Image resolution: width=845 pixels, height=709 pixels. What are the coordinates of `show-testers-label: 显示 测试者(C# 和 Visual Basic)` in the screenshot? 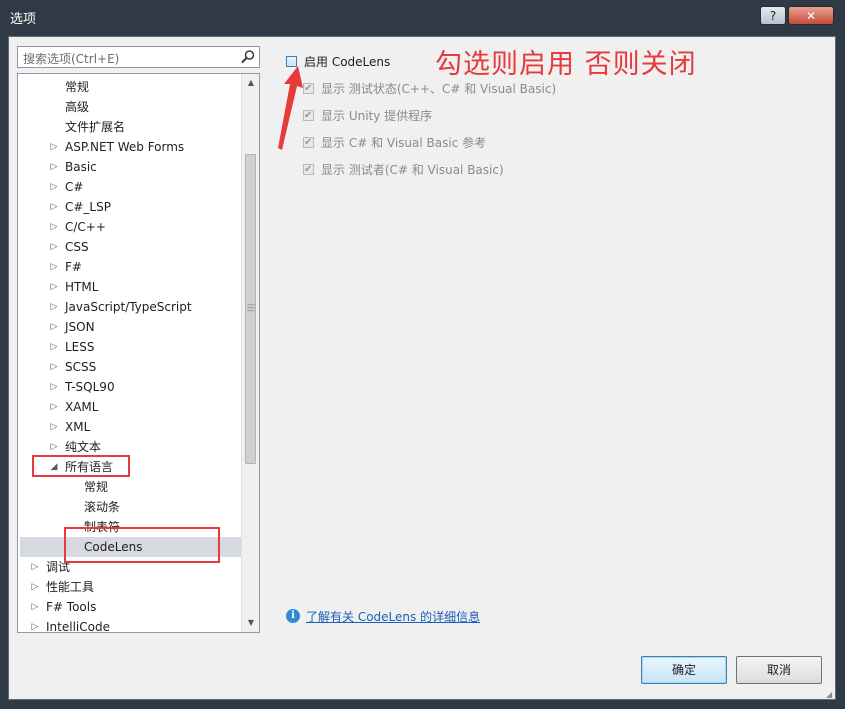 It's located at (412, 170).